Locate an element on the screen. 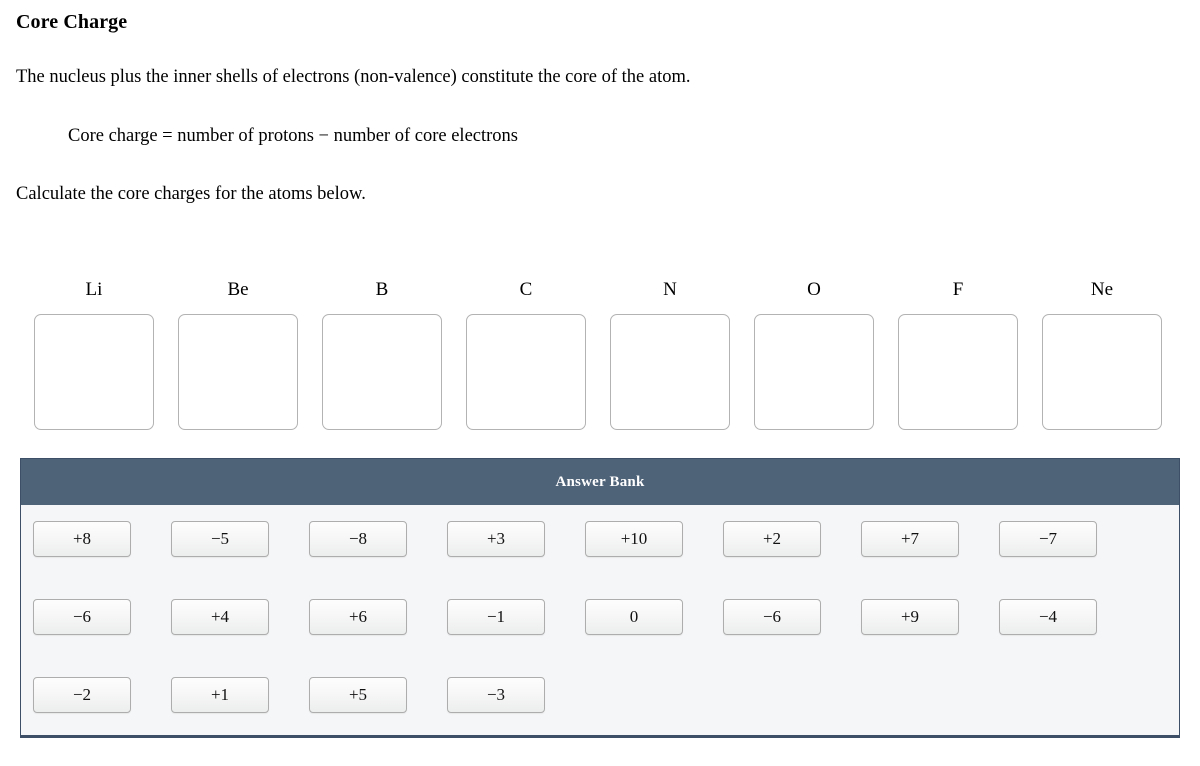  element-symbol-label: F is located at coordinates (958, 289).